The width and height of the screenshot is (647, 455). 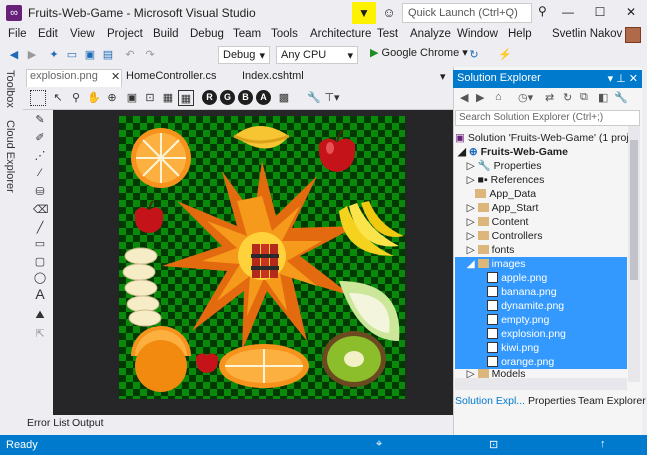 I want to click on new-project-icon: ✦, so click(x=54, y=55).